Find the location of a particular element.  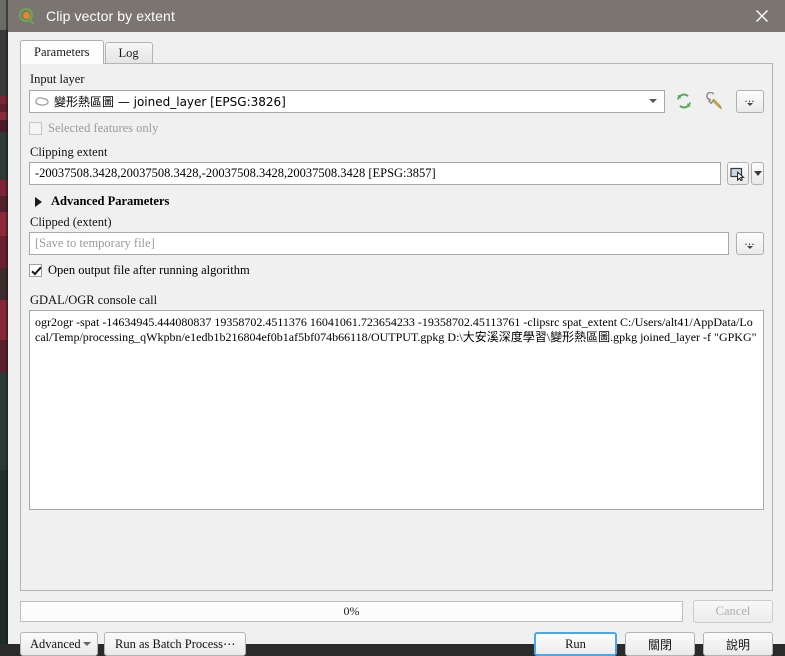

select-extent-on-canvas-icon is located at coordinates (738, 173).